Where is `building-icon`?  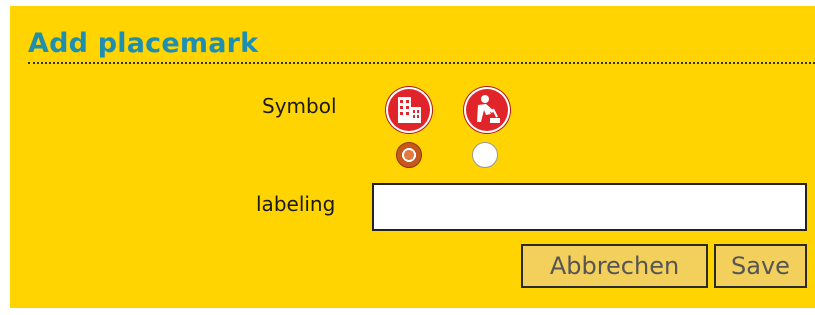
building-icon is located at coordinates (409, 110).